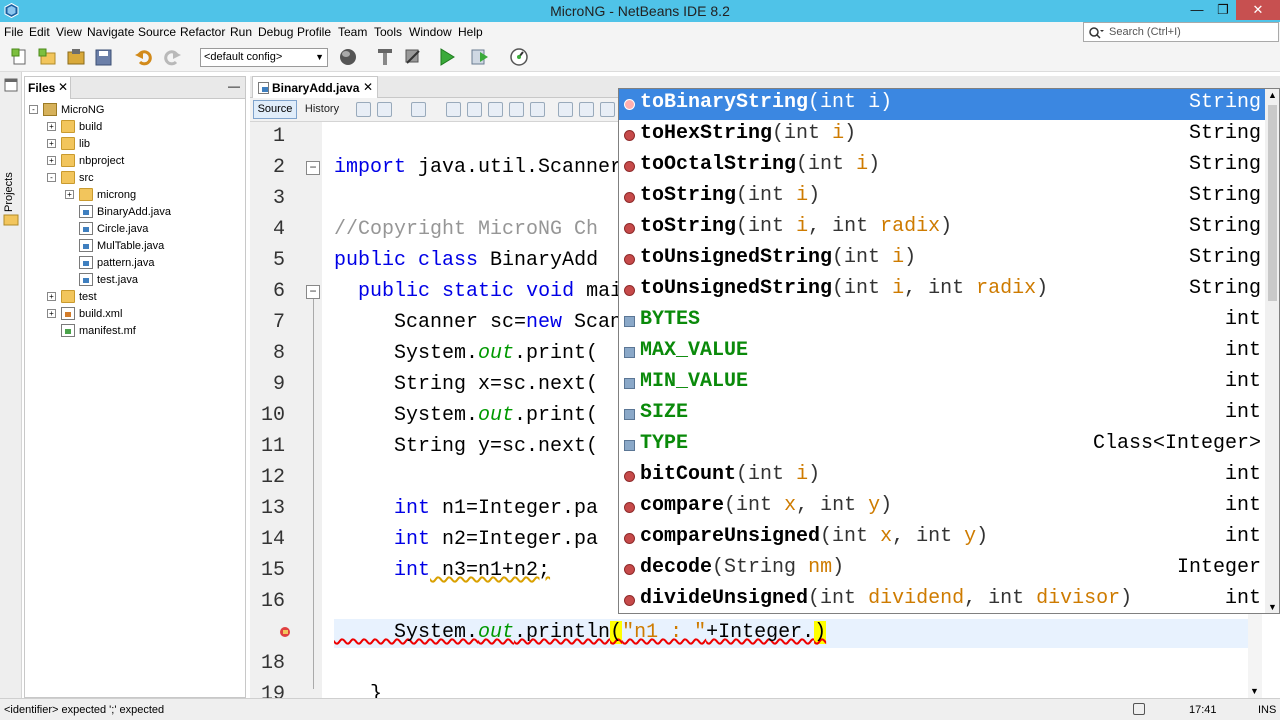  What do you see at coordinates (172, 57) in the screenshot?
I see `redo-icon` at bounding box center [172, 57].